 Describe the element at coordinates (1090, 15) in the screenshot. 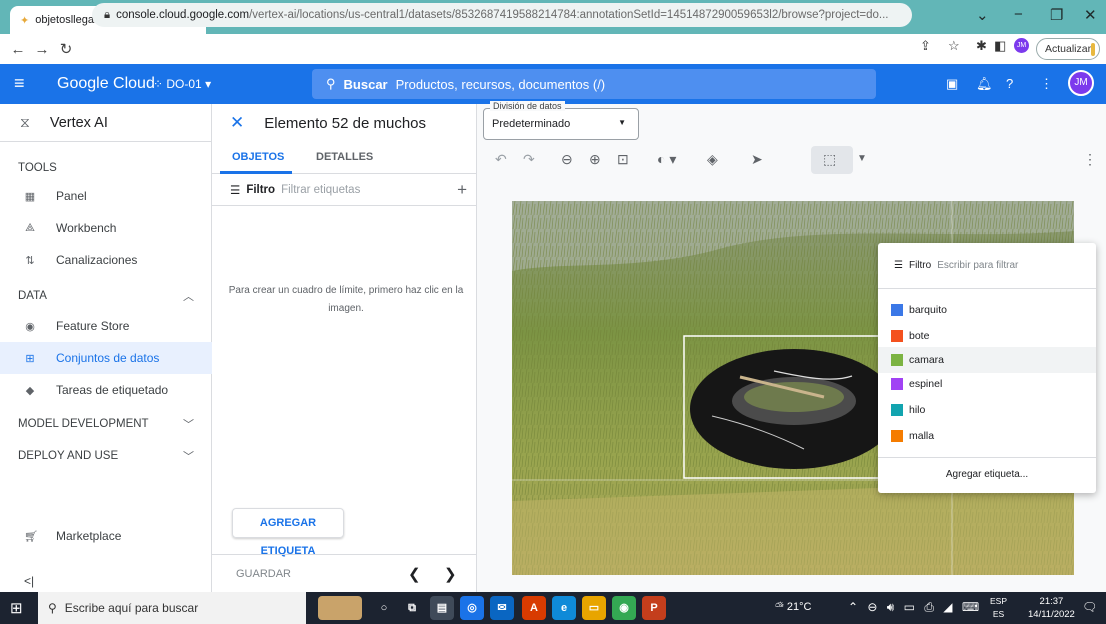

I see `close-window-icon: ✕` at that location.